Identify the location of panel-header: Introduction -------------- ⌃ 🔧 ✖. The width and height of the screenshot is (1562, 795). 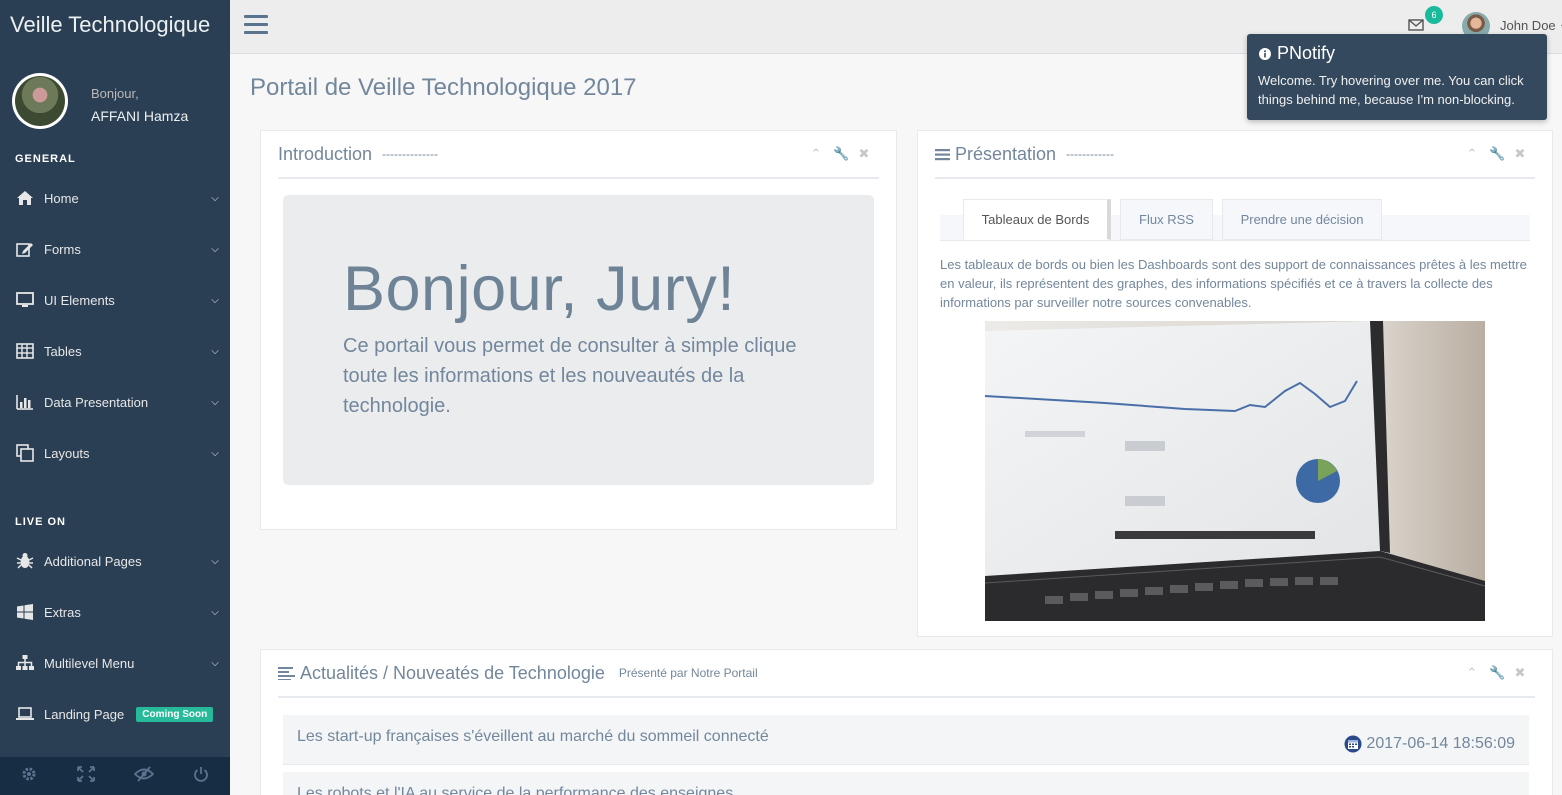
(578, 155).